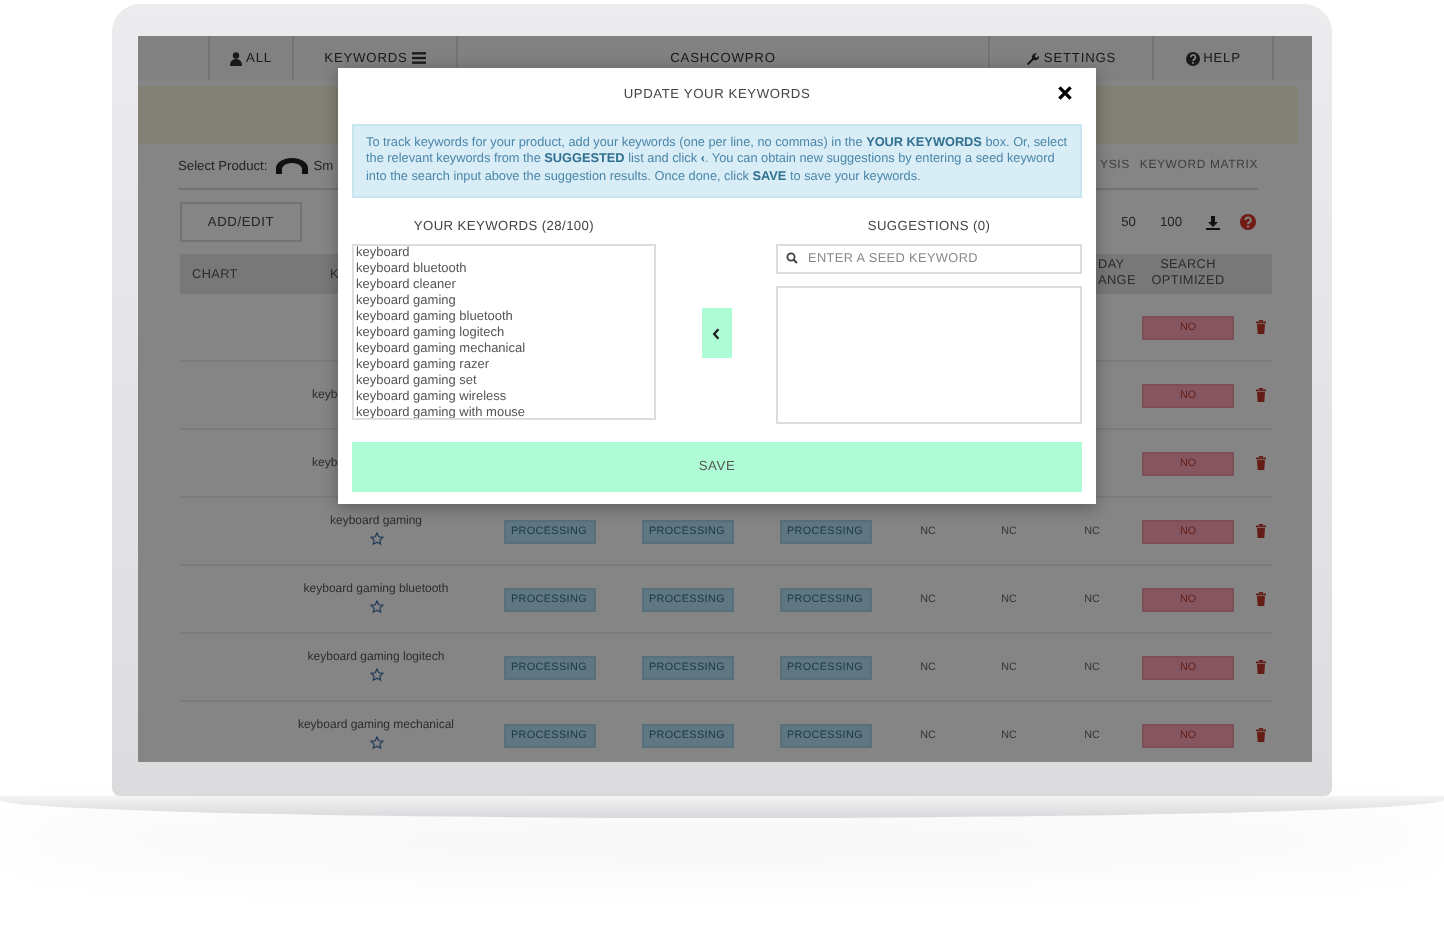  What do you see at coordinates (1032, 58) in the screenshot?
I see `wrench-icon` at bounding box center [1032, 58].